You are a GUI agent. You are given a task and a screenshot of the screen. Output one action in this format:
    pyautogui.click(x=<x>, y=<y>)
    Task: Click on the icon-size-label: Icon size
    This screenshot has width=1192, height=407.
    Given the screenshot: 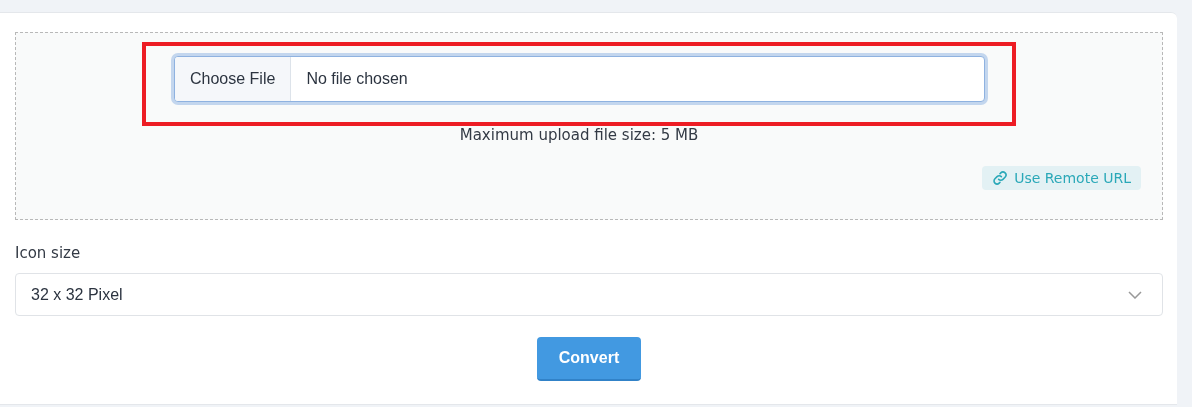 What is the action you would take?
    pyautogui.click(x=48, y=253)
    